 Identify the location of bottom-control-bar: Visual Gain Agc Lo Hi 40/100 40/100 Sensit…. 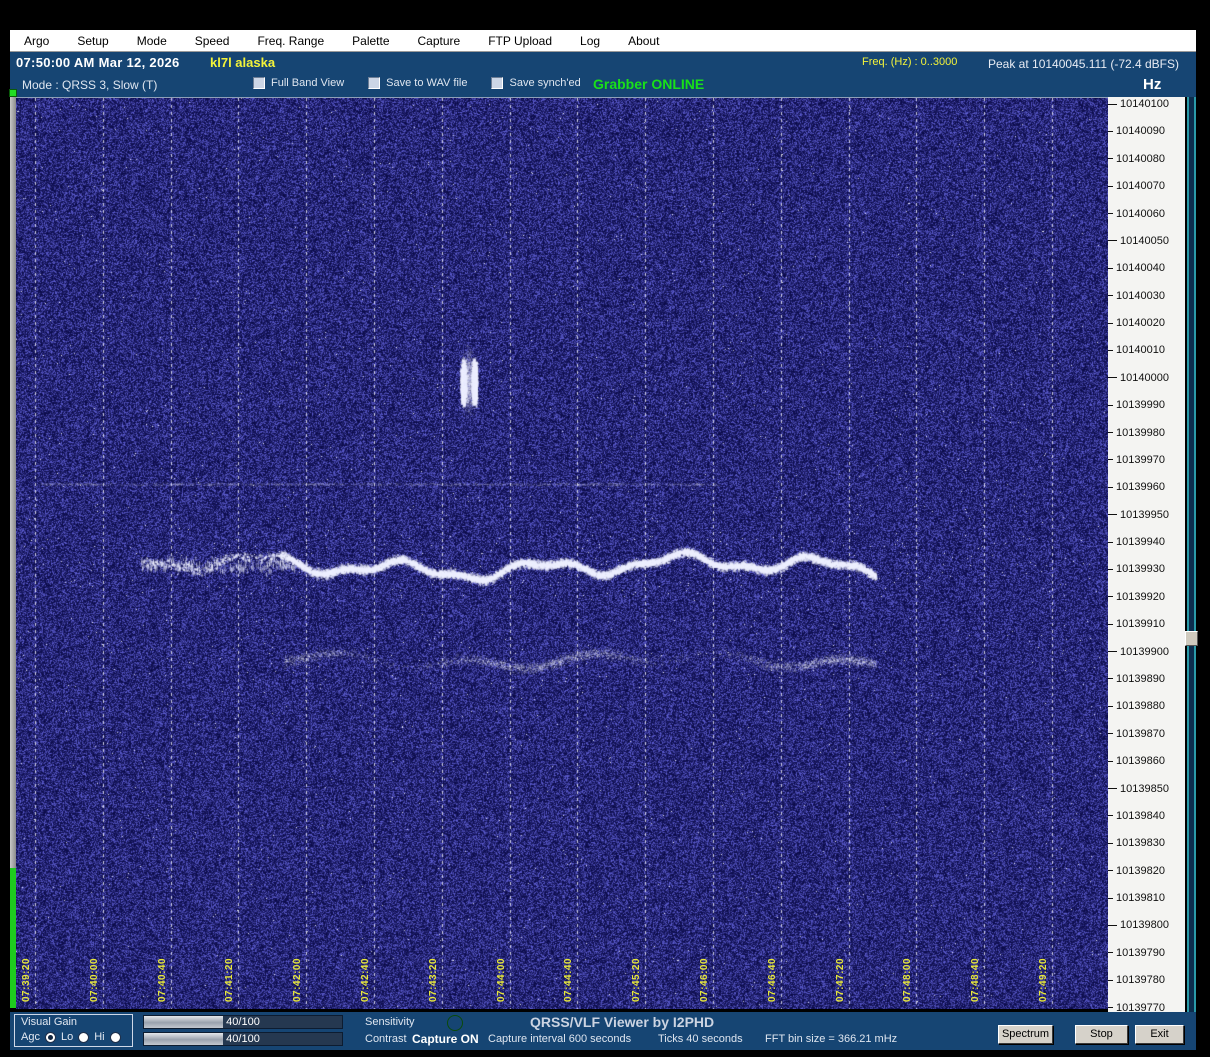
(603, 1031).